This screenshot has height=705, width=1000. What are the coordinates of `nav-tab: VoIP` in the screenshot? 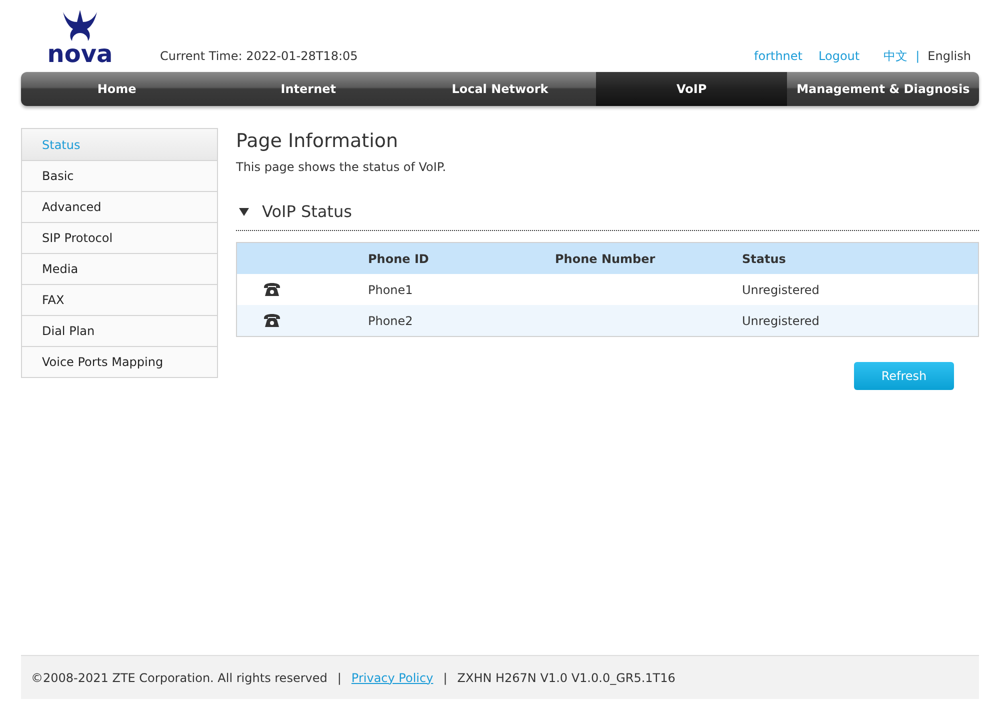 It's located at (692, 89).